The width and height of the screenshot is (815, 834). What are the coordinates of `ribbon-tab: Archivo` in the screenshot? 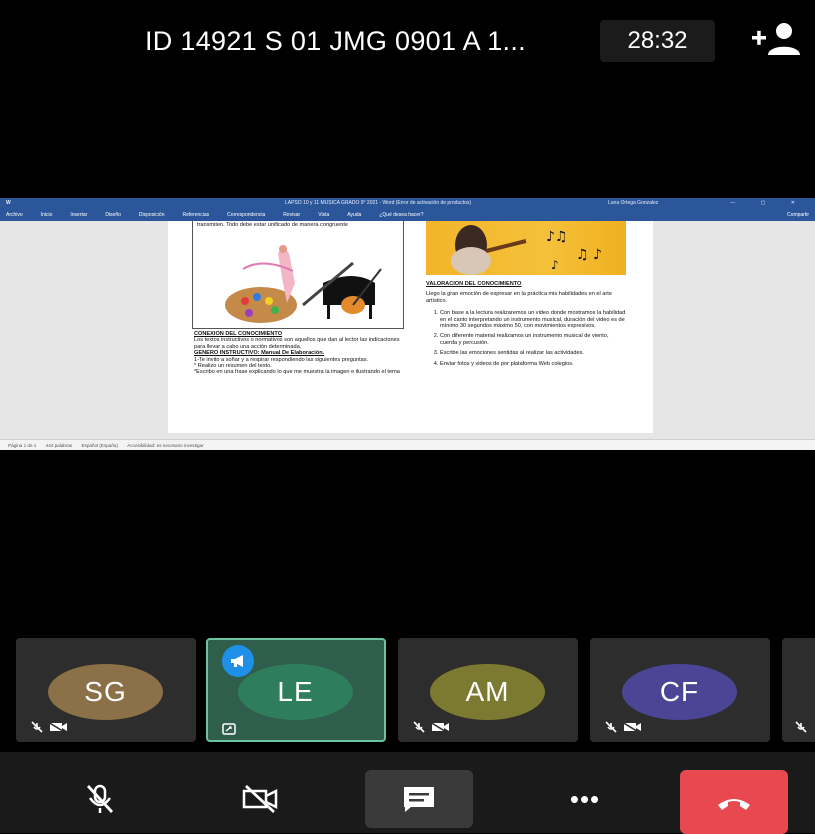 It's located at (14, 215).